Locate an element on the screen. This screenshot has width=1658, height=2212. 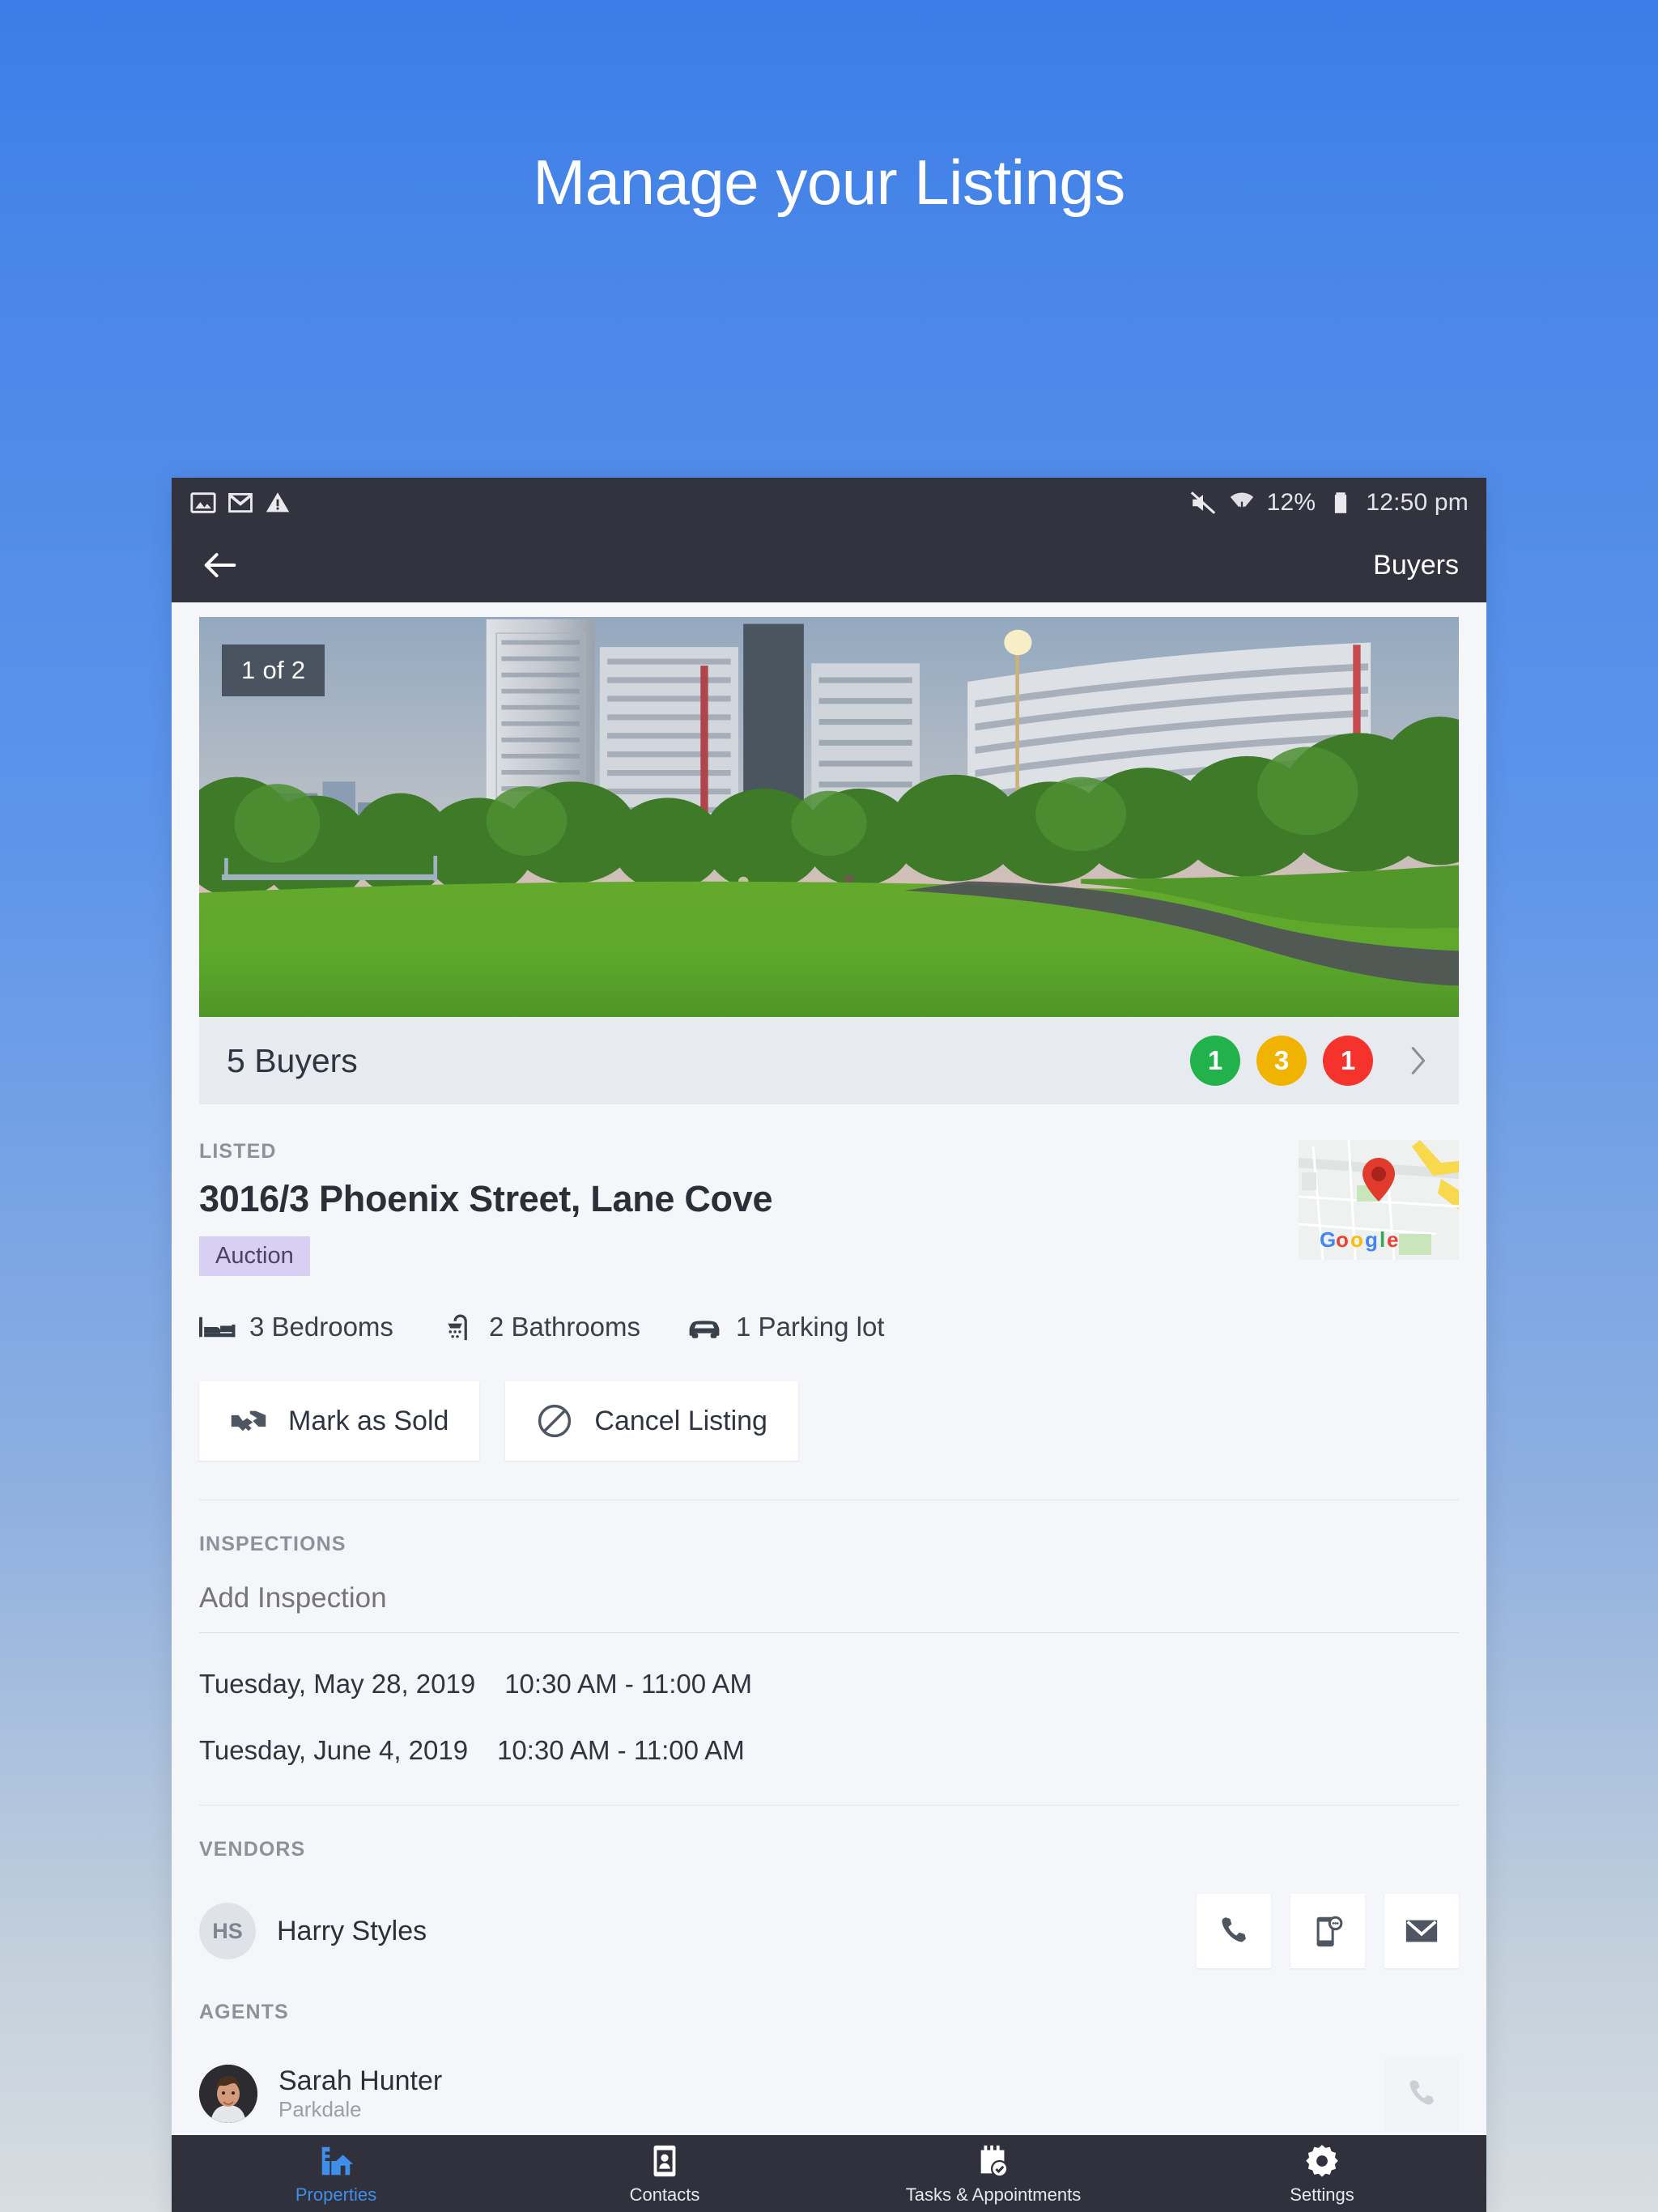
chevron-right-icon is located at coordinates (1417, 1061).